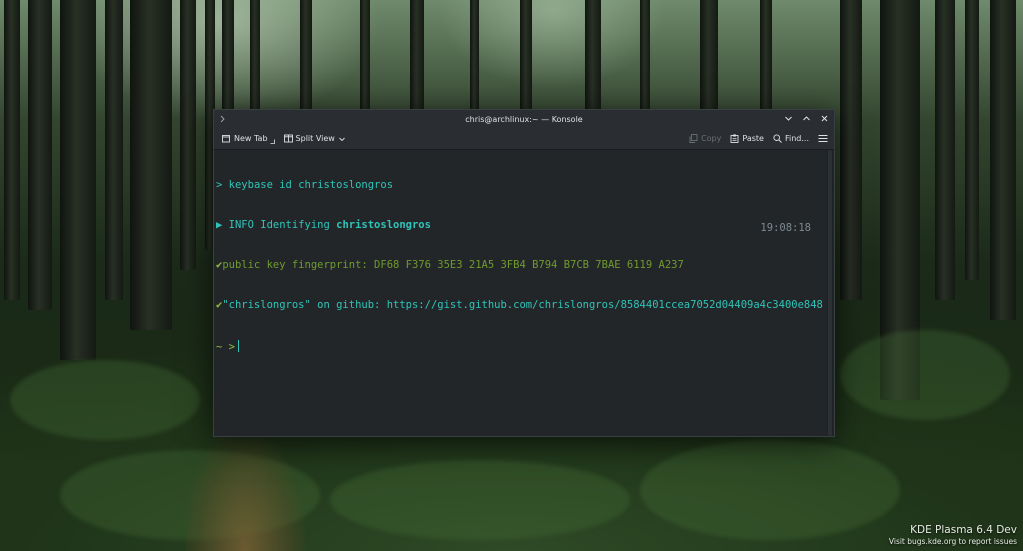  Describe the element at coordinates (238, 345) in the screenshot. I see `text-cursor` at that location.